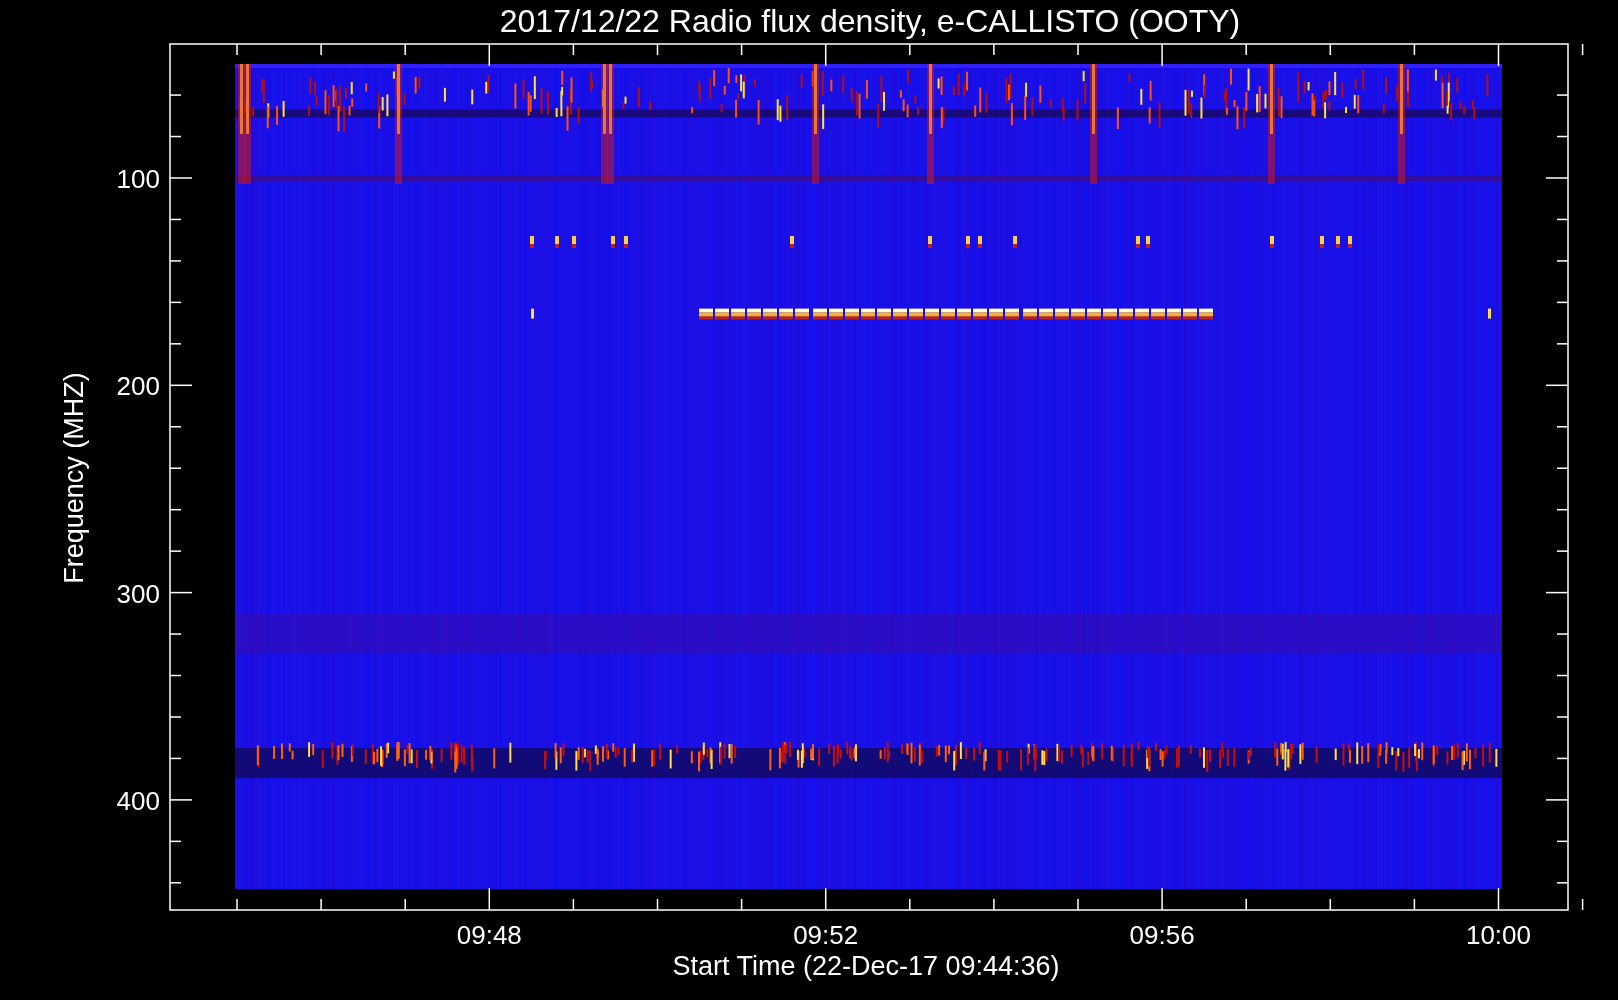  Describe the element at coordinates (1162, 935) in the screenshot. I see `x-tick-label: 09:56` at that location.